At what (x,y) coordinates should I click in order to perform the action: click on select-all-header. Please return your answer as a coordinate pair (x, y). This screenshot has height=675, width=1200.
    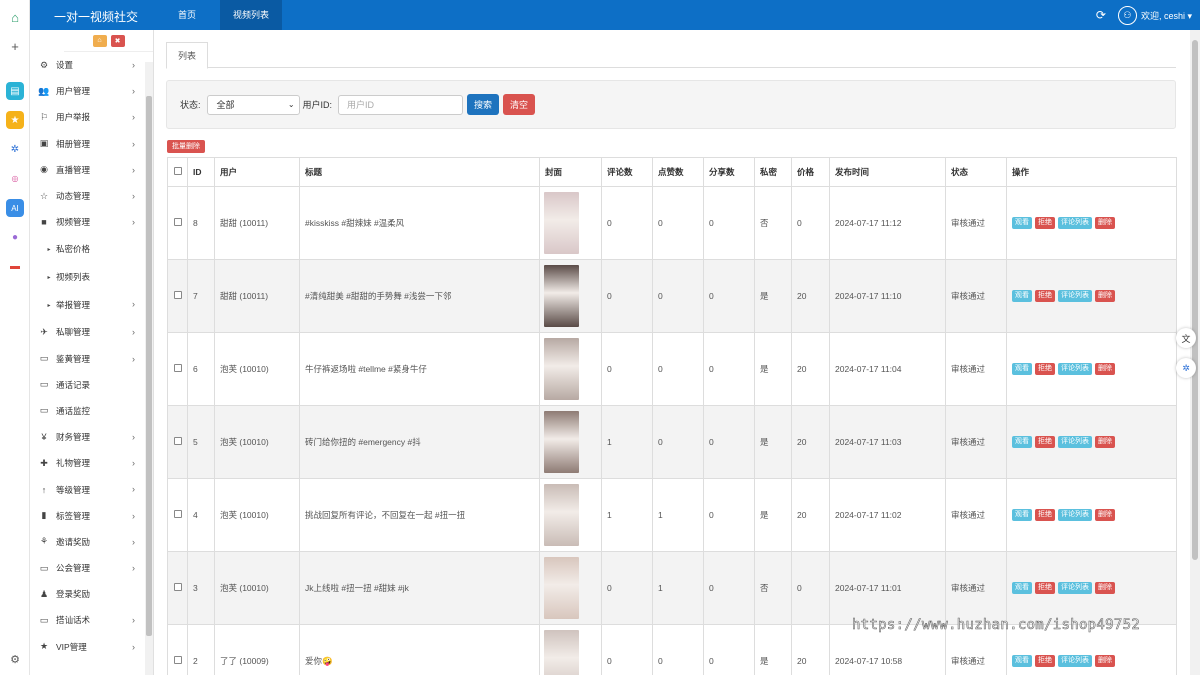
    Looking at the image, I should click on (177, 172).